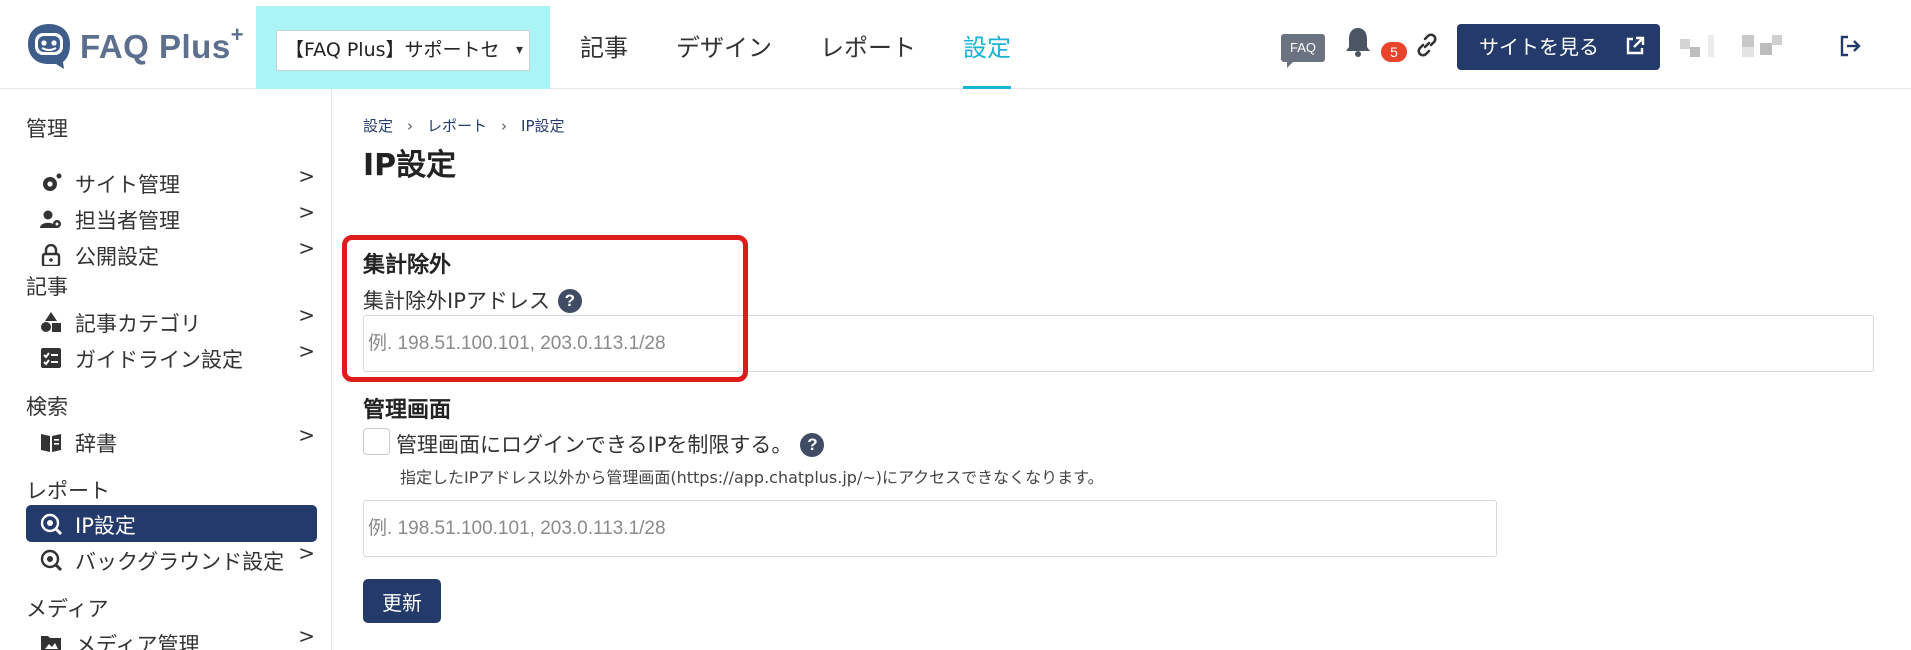 The image size is (1911, 650). I want to click on sidebar-item-background-settings: バックグラウンド設定 >, so click(171, 559).